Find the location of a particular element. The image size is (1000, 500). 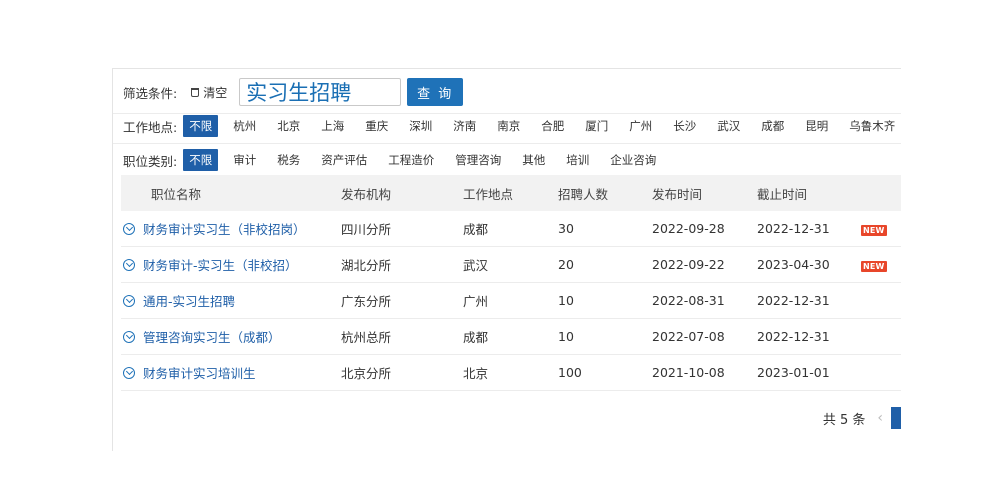

org-cell: 北京分所 is located at coordinates (366, 373).